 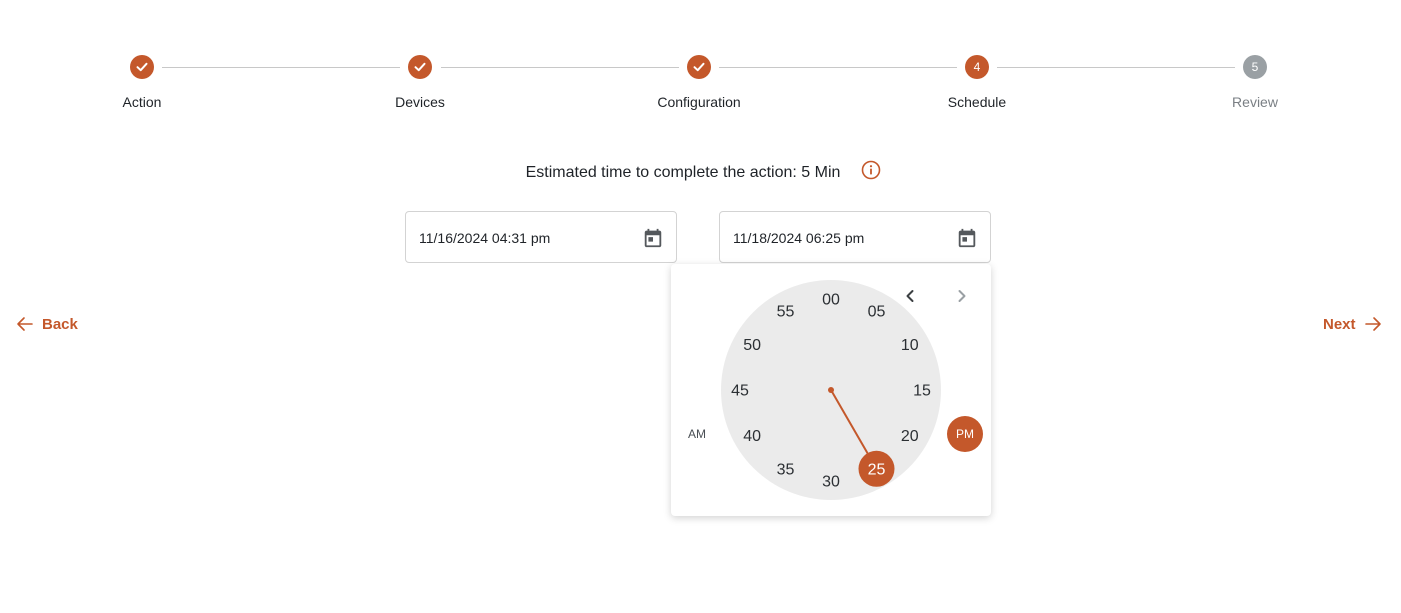 I want to click on step-devices: Devices, so click(x=420, y=82).